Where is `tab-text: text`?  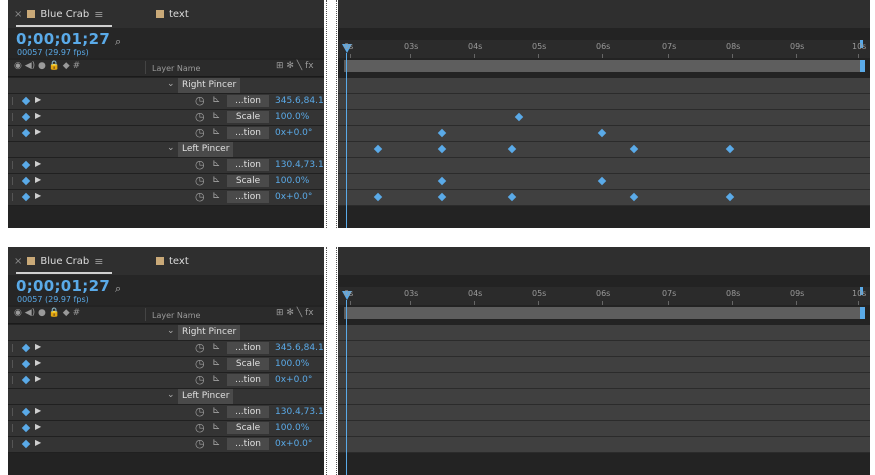 tab-text: text is located at coordinates (172, 261).